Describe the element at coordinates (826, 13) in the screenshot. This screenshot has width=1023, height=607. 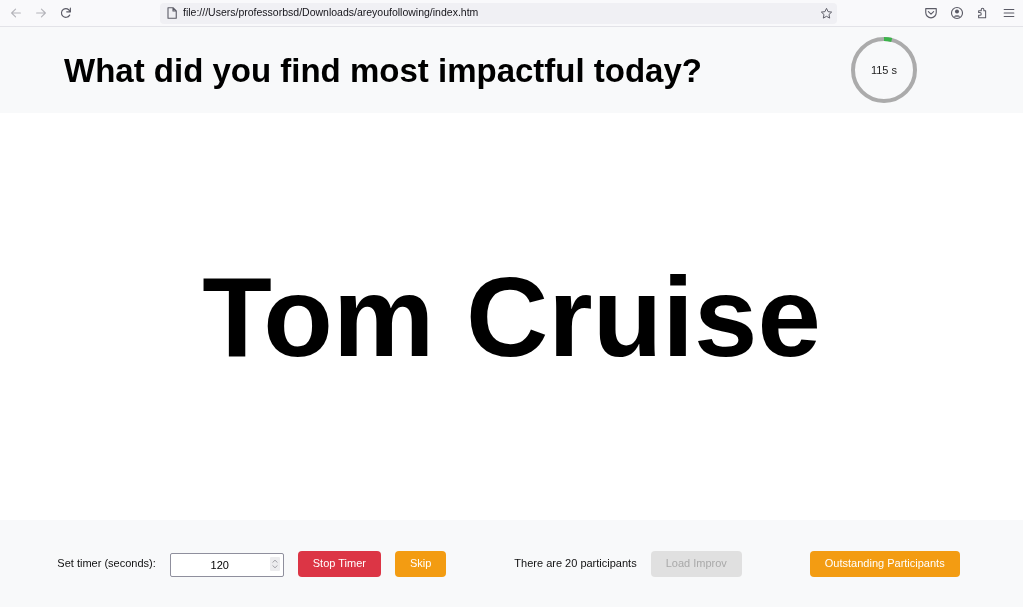
I see `star-icon` at that location.